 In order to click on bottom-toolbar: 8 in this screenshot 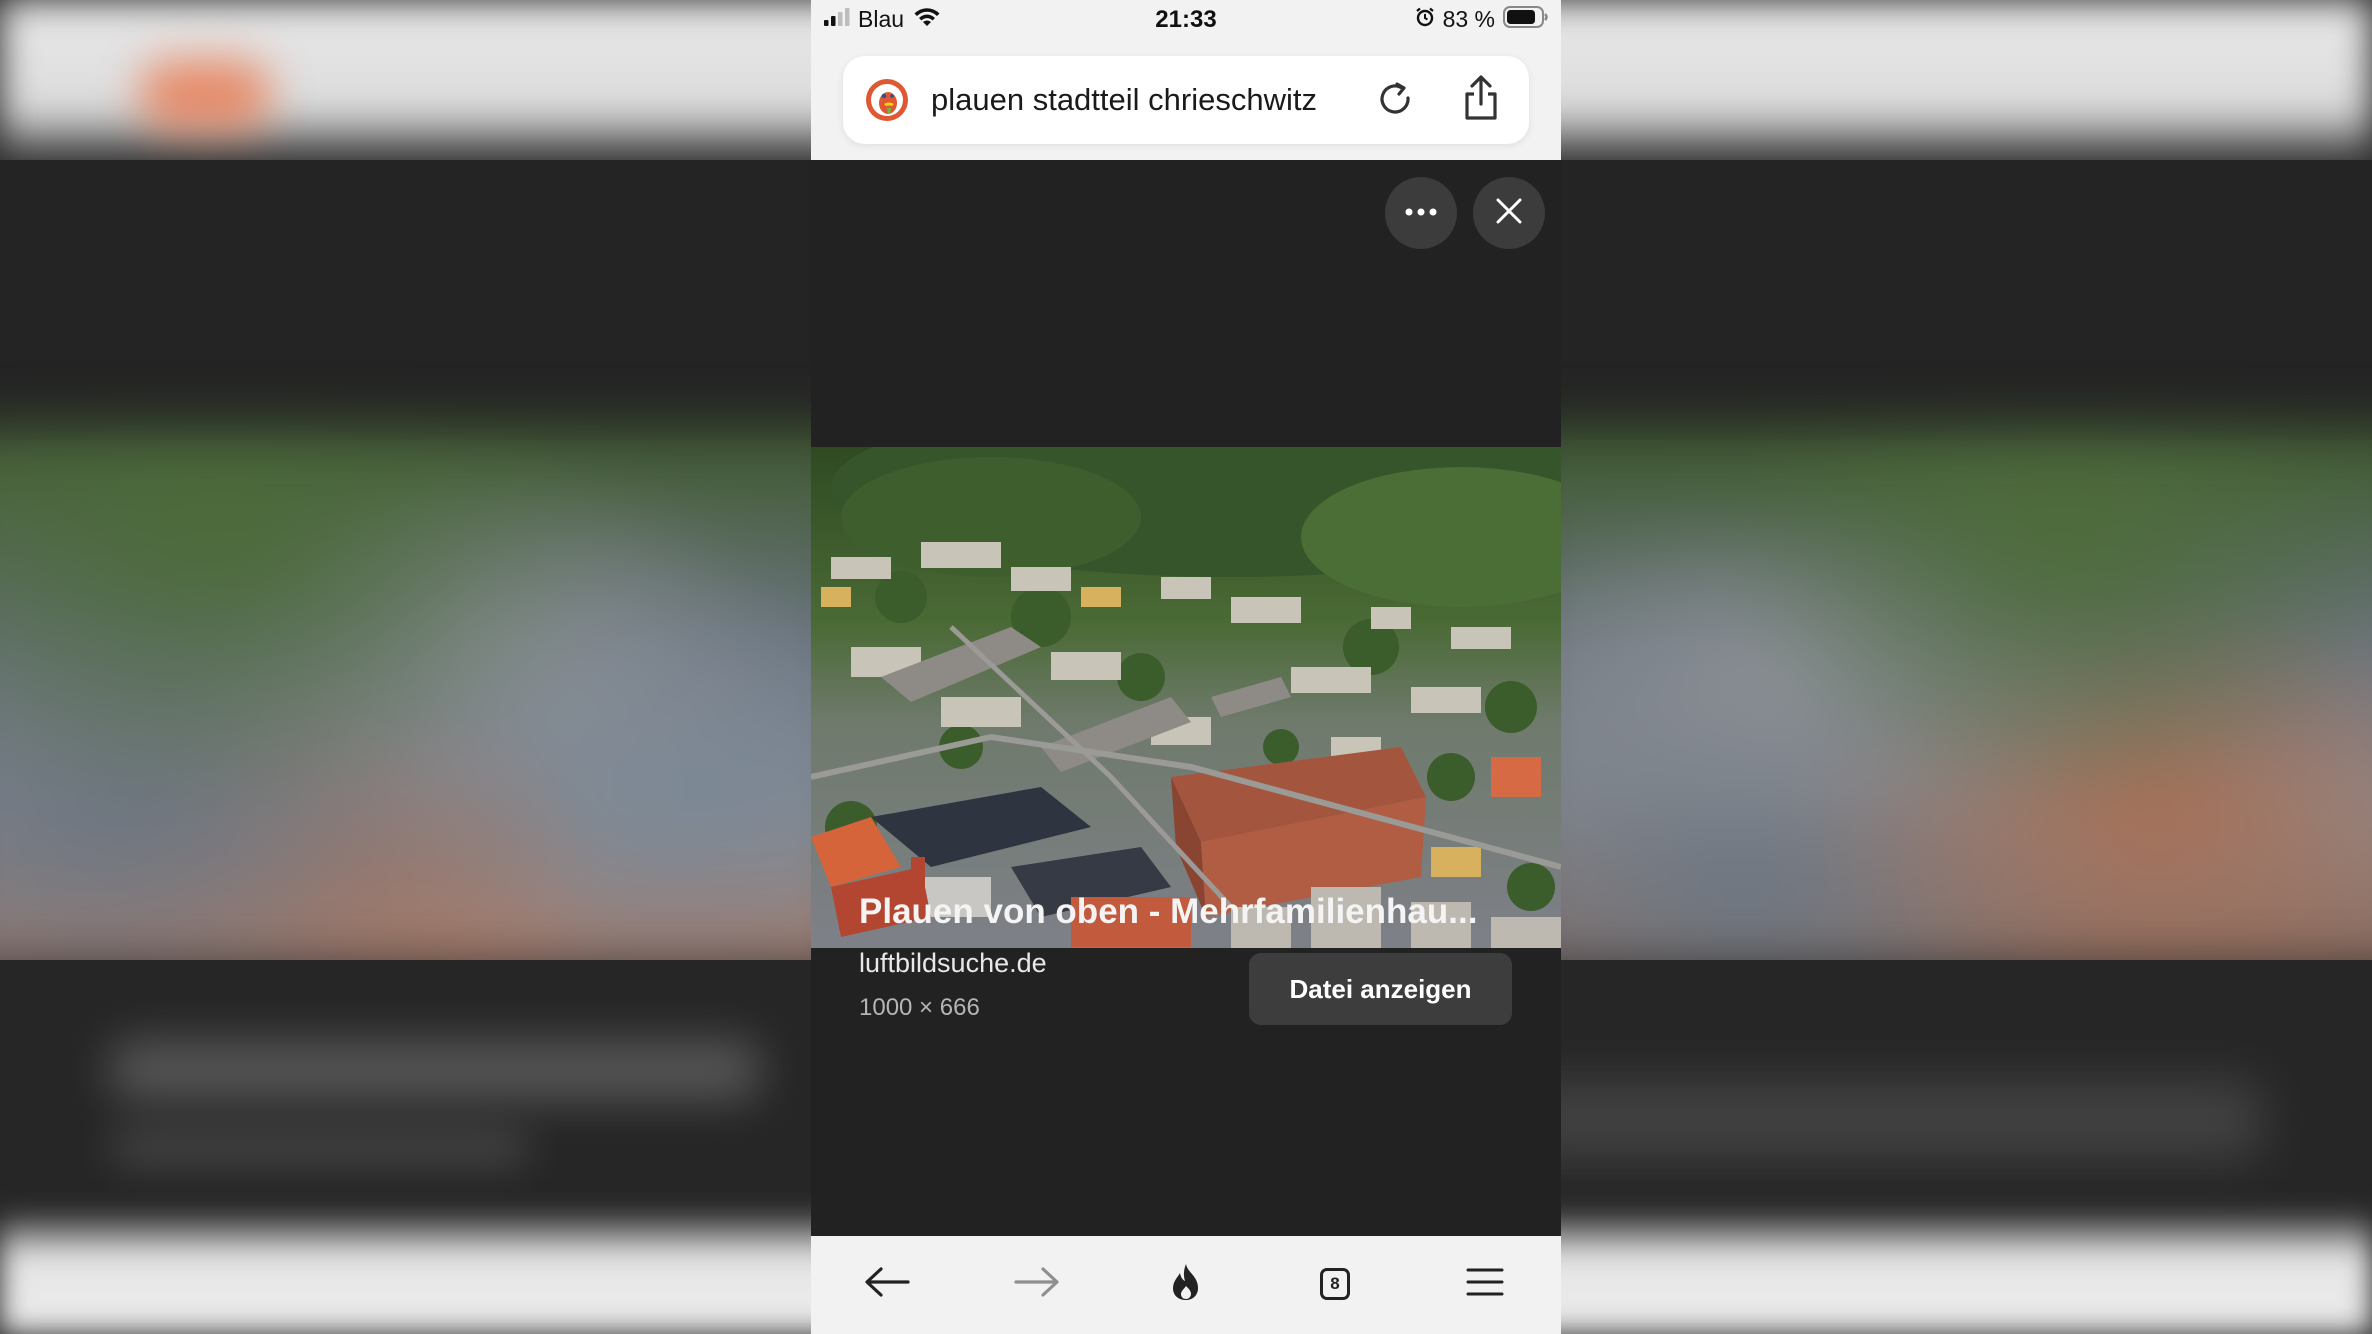, I will do `click(1186, 1285)`.